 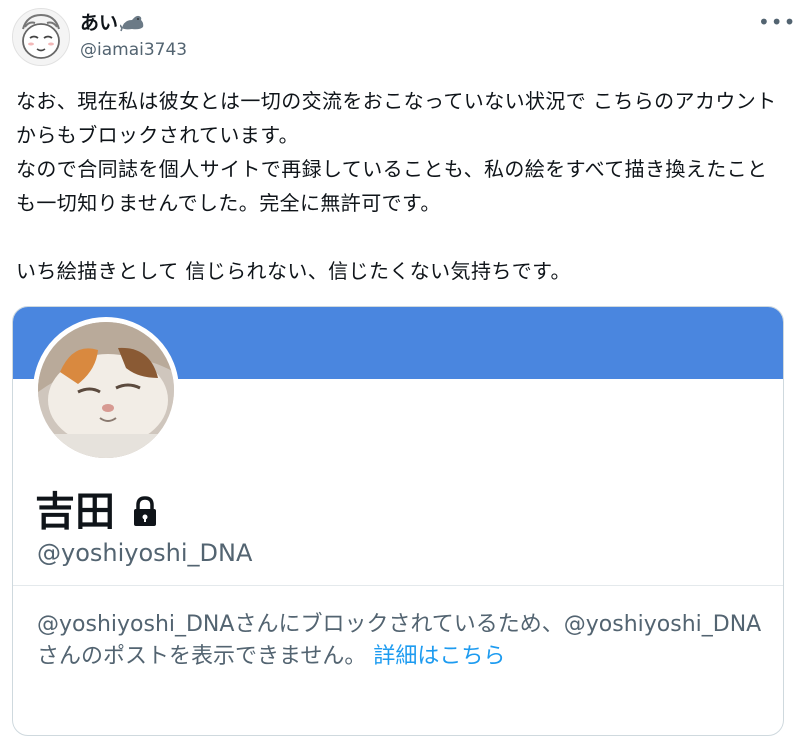 What do you see at coordinates (99, 21) in the screenshot?
I see `author-name: あい` at bounding box center [99, 21].